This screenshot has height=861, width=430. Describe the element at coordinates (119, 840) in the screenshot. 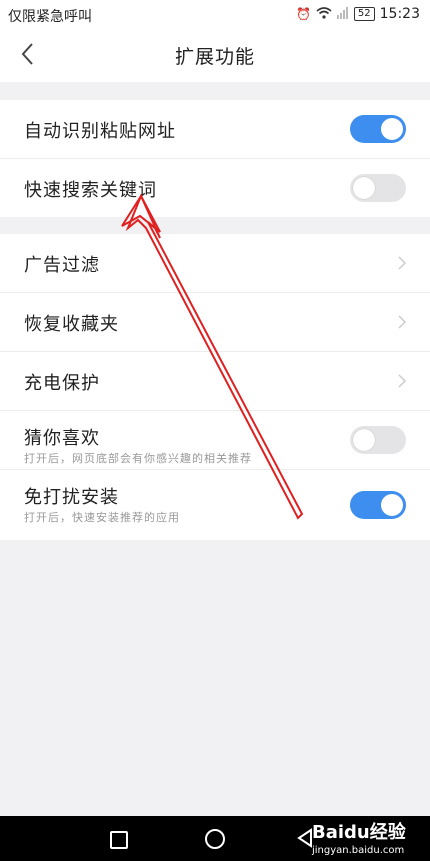

I see `recent-apps-icon` at that location.